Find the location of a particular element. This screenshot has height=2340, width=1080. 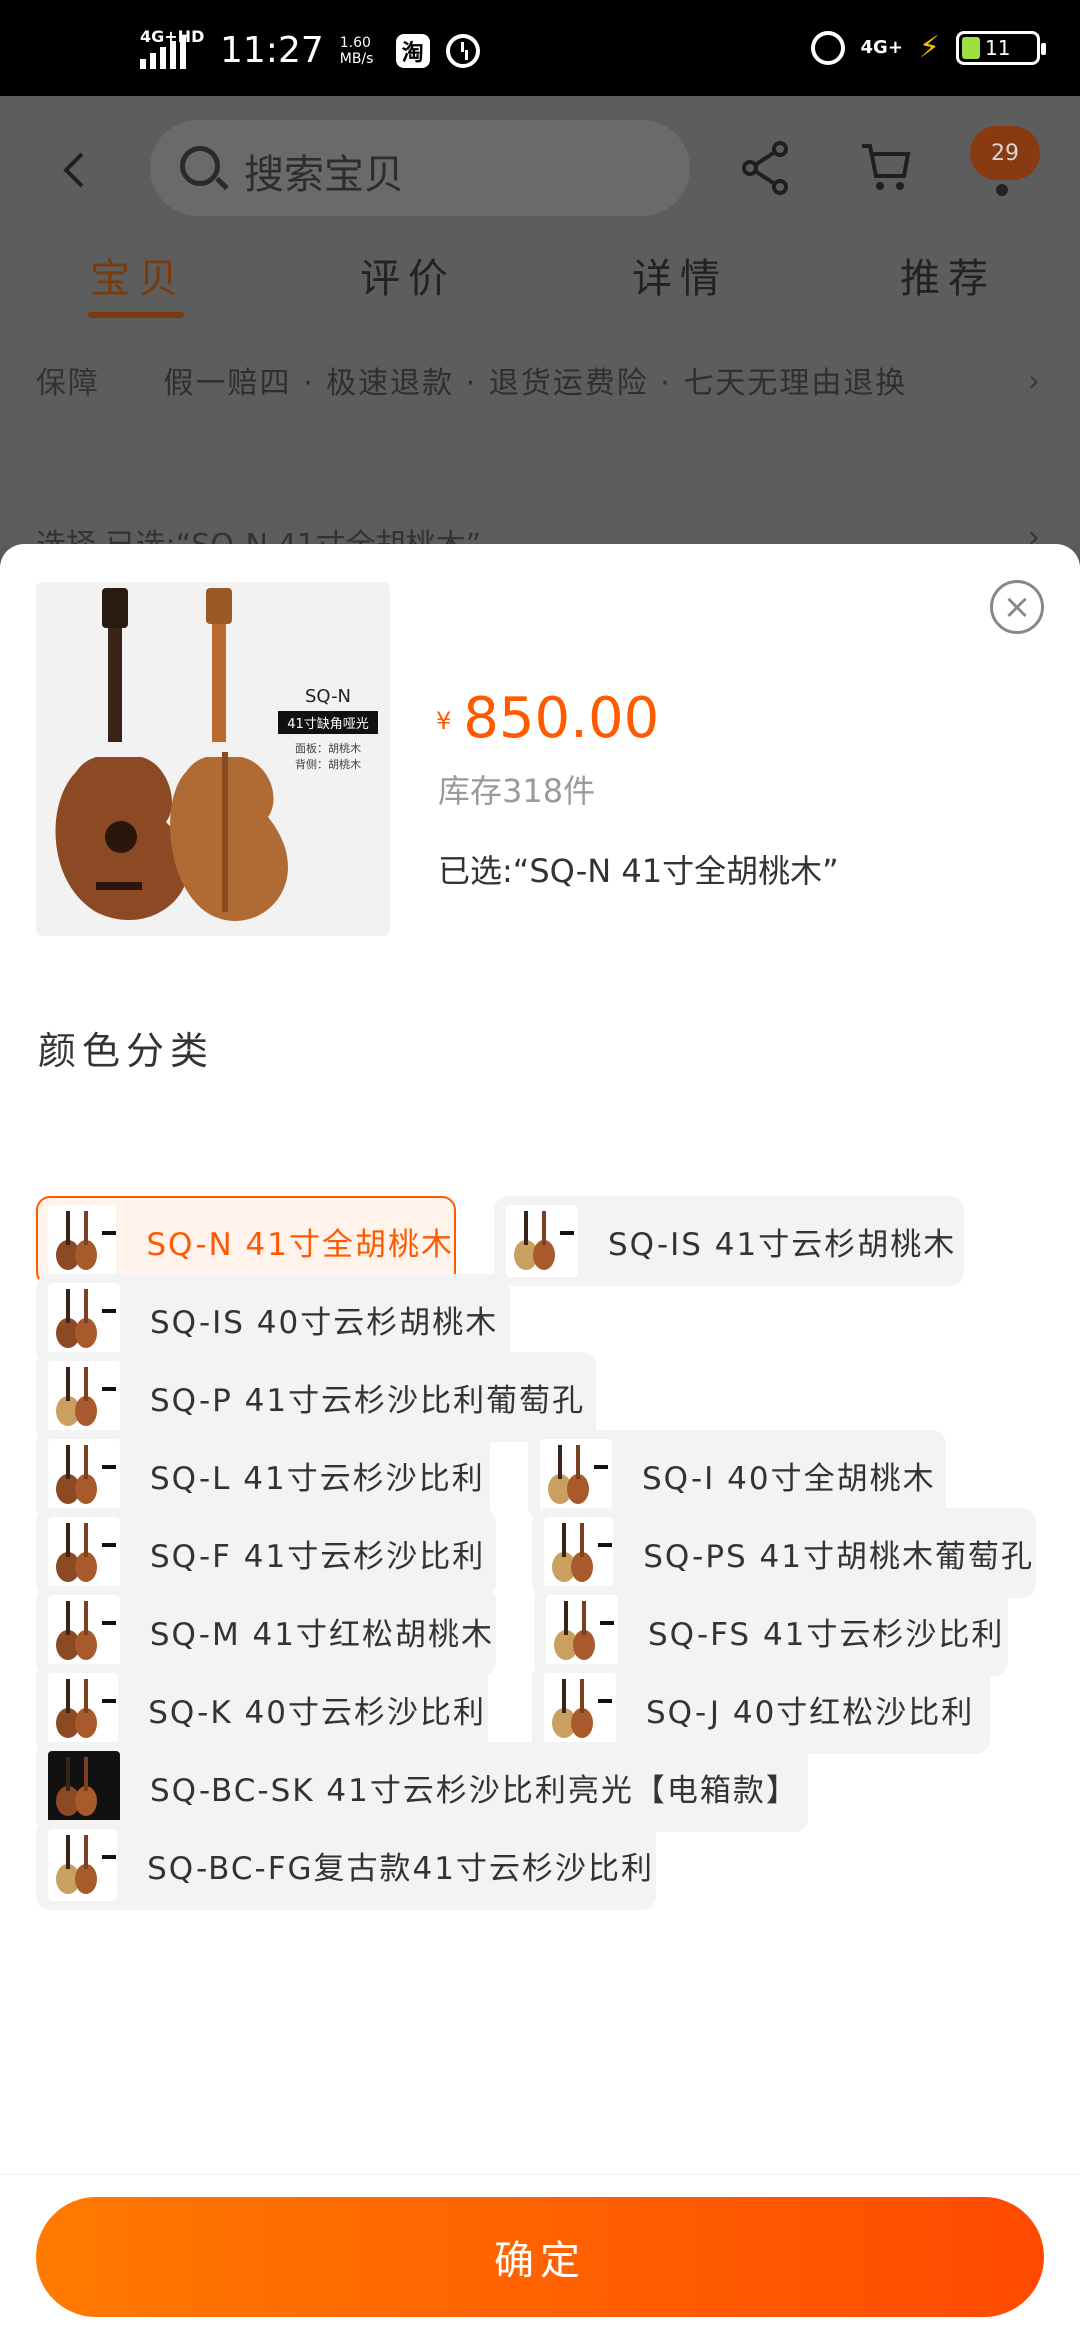

variant-option: SQ-M 41寸红松胡桃木 is located at coordinates (266, 1631).